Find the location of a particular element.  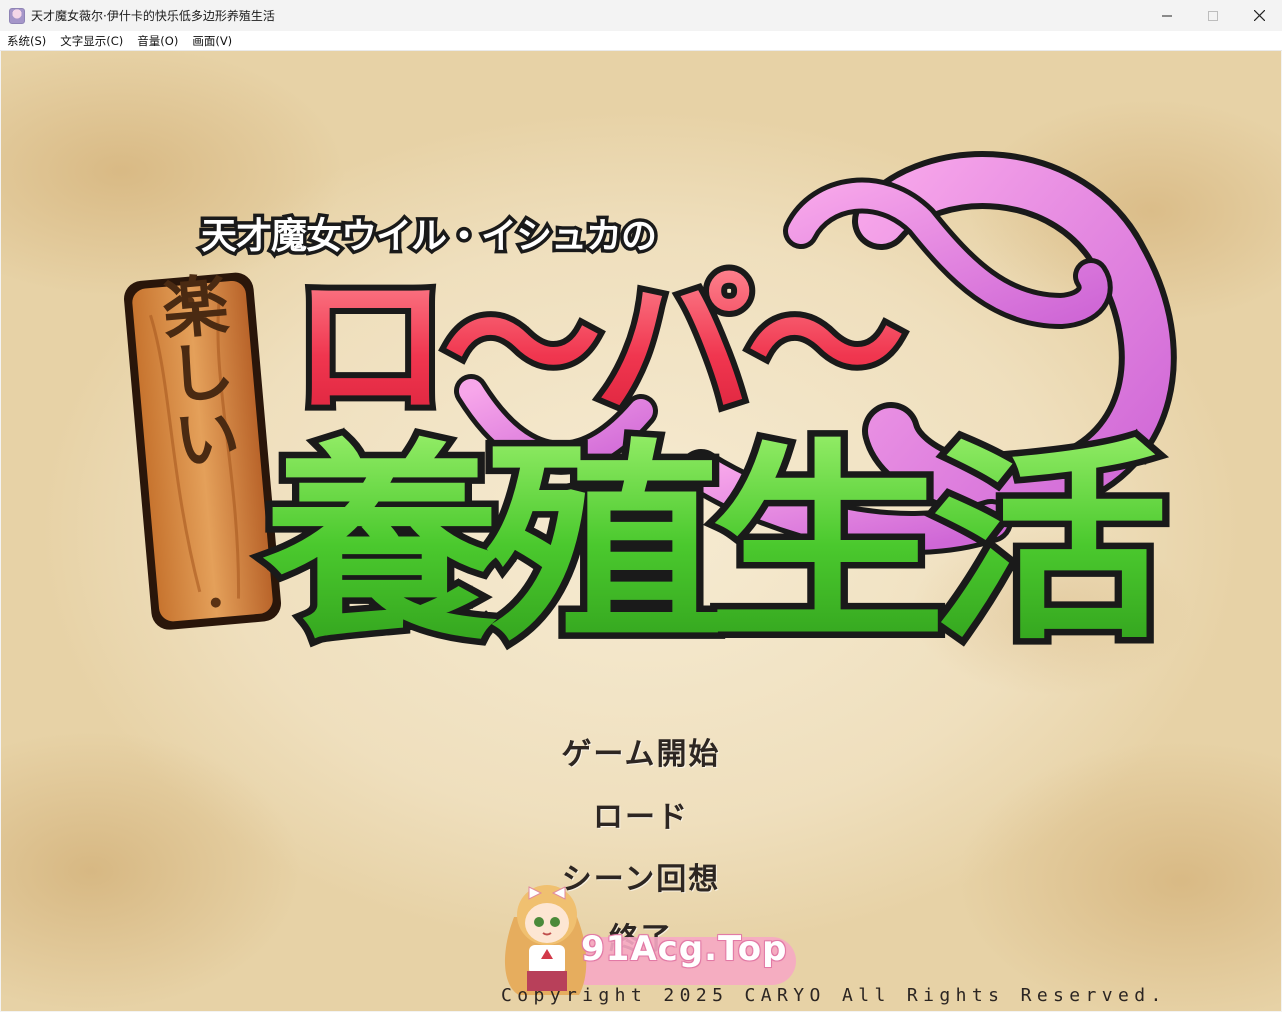

menu-screen: 画面(V) is located at coordinates (212, 41).